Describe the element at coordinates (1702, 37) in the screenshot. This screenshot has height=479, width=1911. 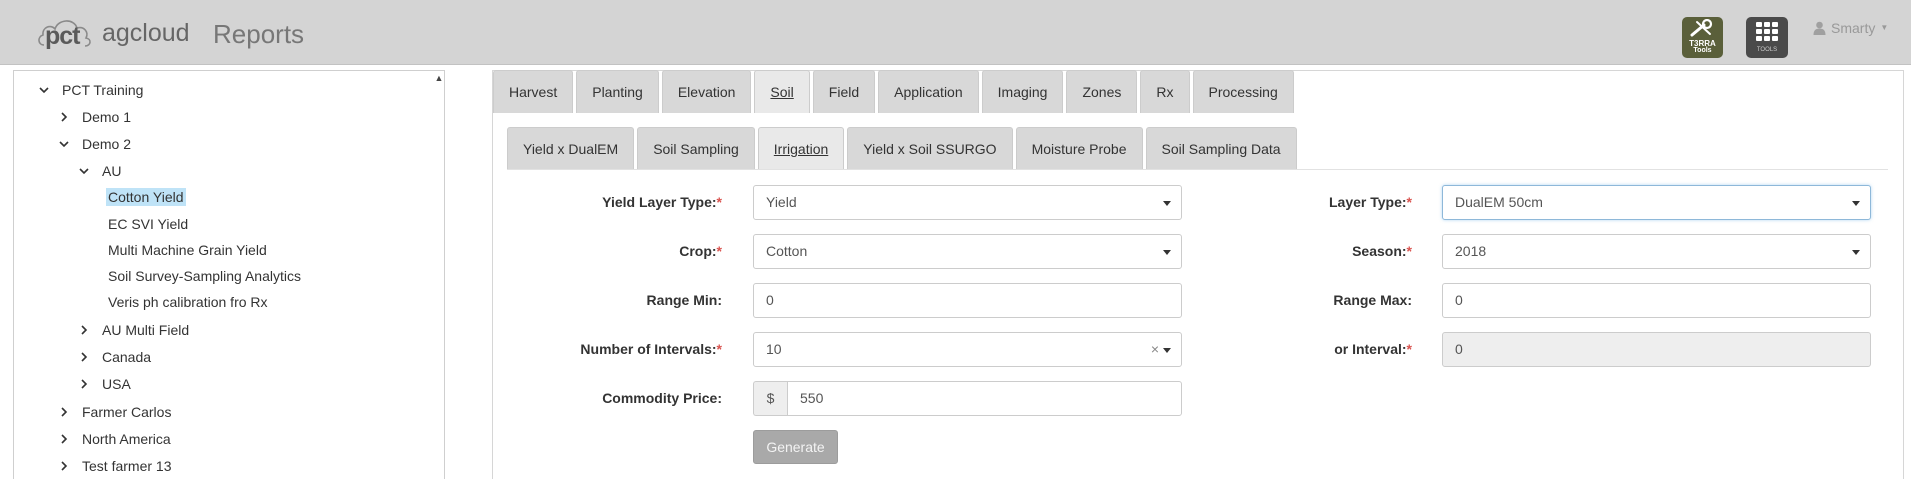
I see `terra-tools-button: T3RRA Tools` at that location.